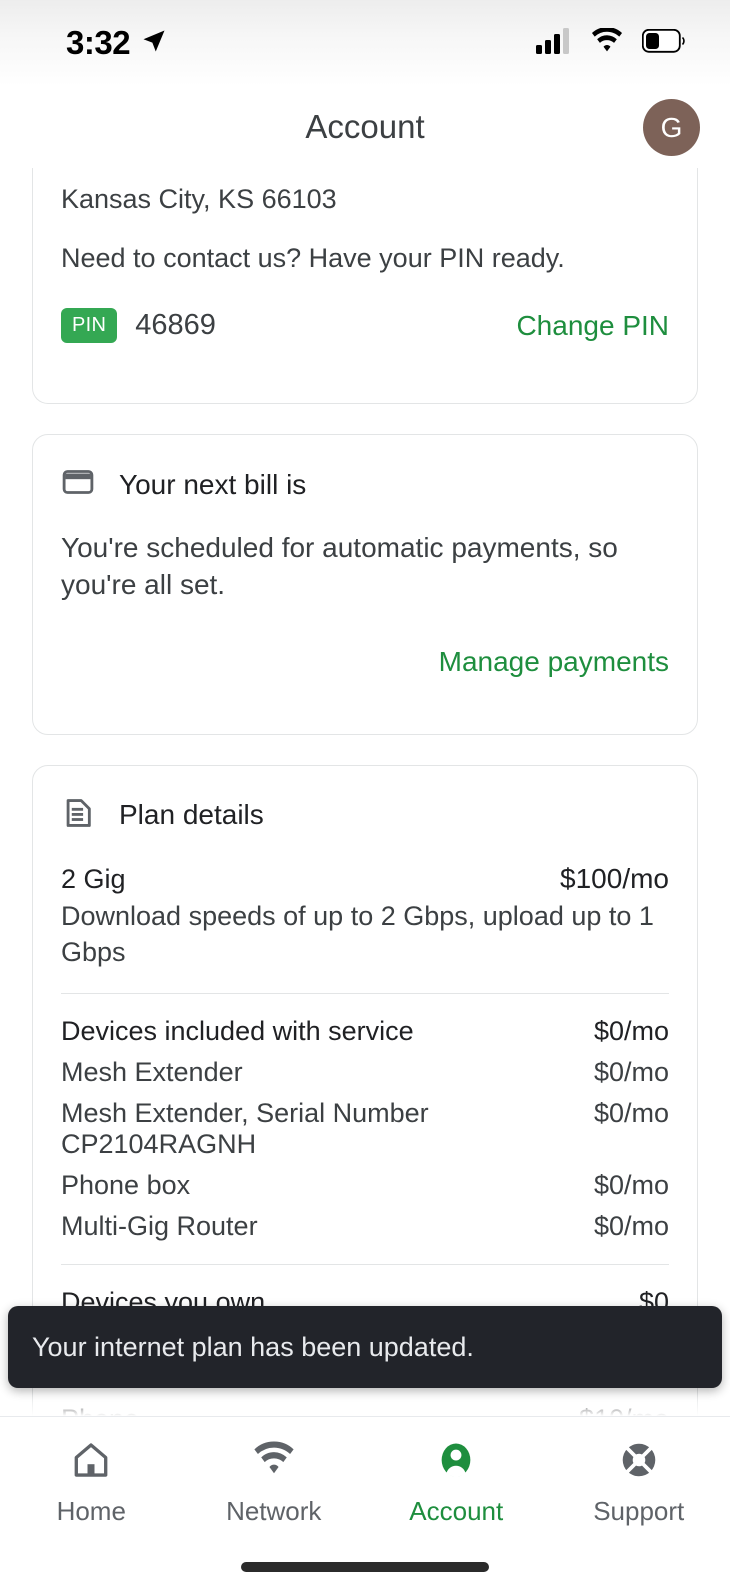  I want to click on toast-snackbar: Your internet plan has been updated., so click(365, 1347).